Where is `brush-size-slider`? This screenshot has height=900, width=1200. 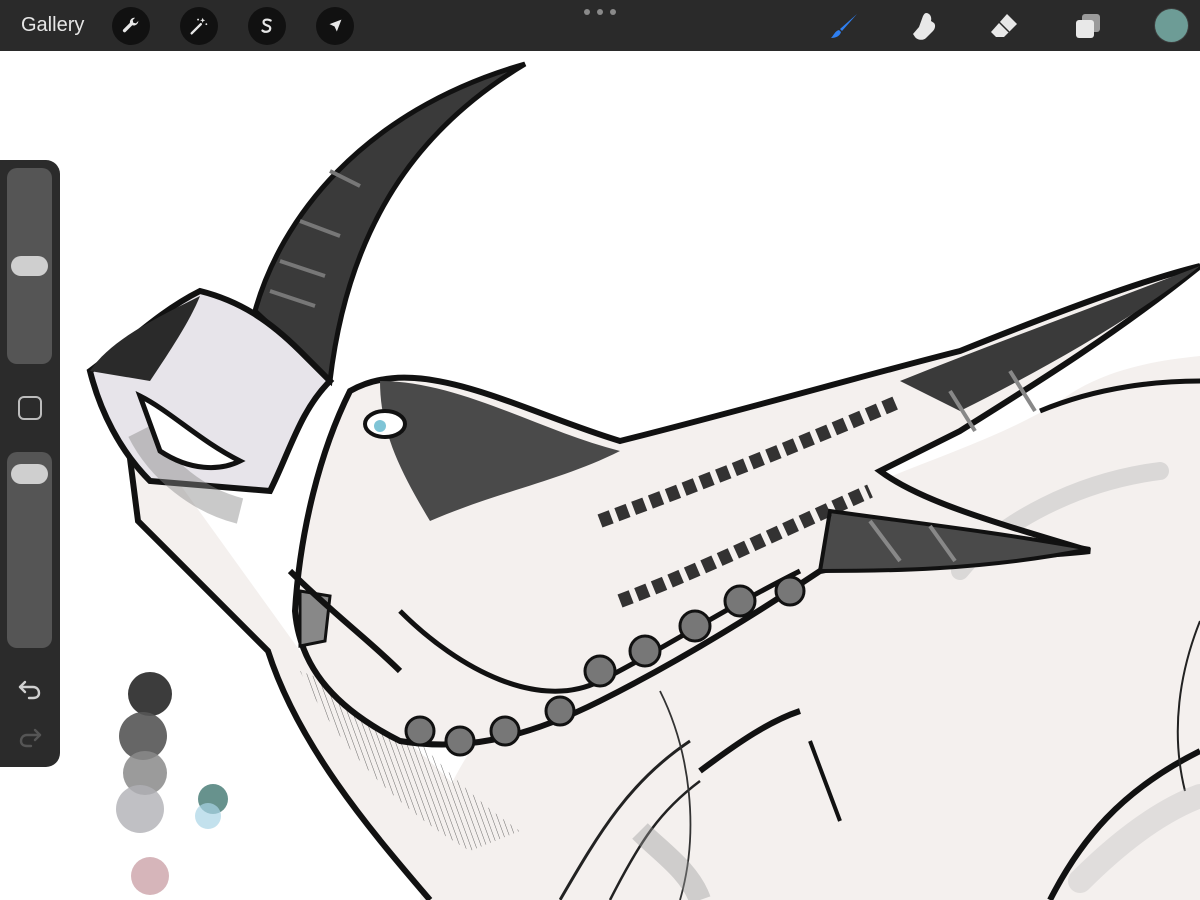 brush-size-slider is located at coordinates (29, 266).